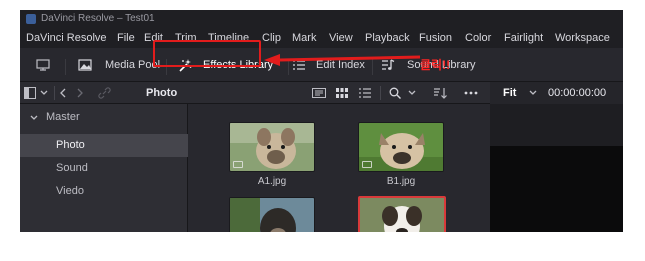 The height and width of the screenshot is (261, 645). Describe the element at coordinates (401, 147) in the screenshot. I see `clip-thumbnail-b1` at that location.